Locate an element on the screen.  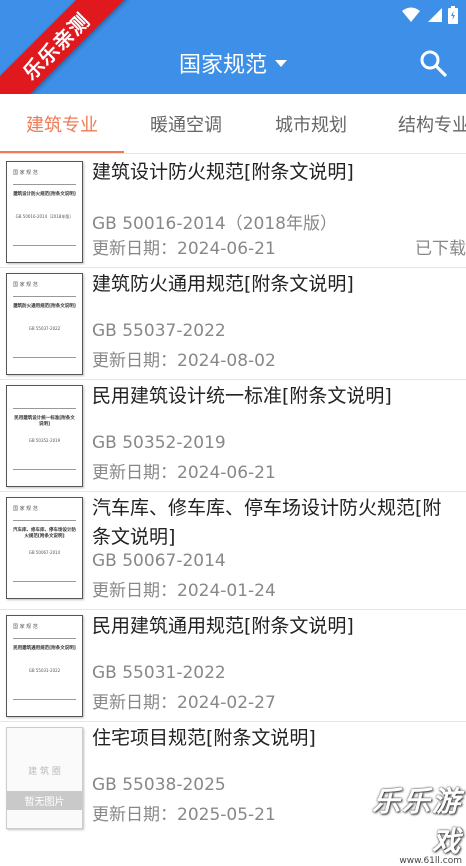
document-cover: 建 筑 圈 暂无图片 is located at coordinates (44, 778).